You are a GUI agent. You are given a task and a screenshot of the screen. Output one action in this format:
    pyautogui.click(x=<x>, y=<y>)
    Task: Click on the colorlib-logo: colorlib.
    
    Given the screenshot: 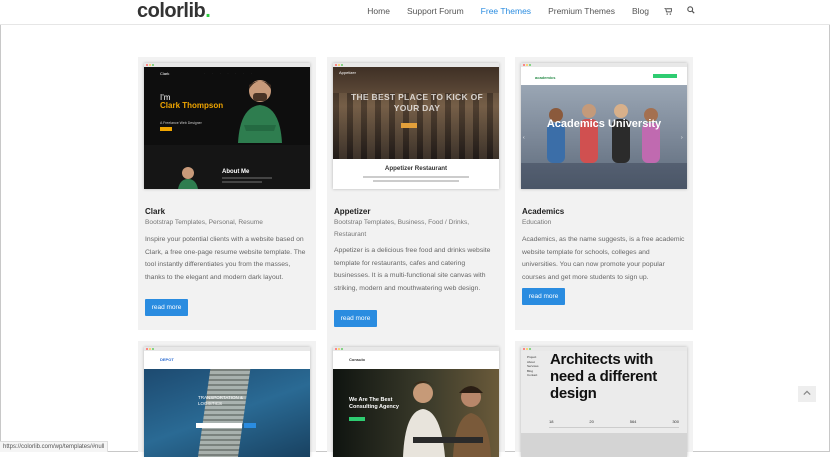 What is the action you would take?
    pyautogui.click(x=174, y=11)
    